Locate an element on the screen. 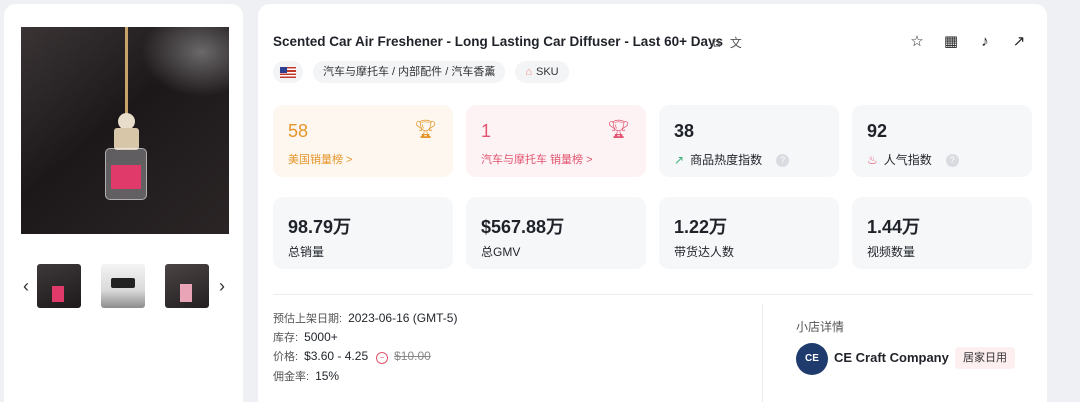 The width and height of the screenshot is (1080, 402). image-glare is located at coordinates (185, 62).